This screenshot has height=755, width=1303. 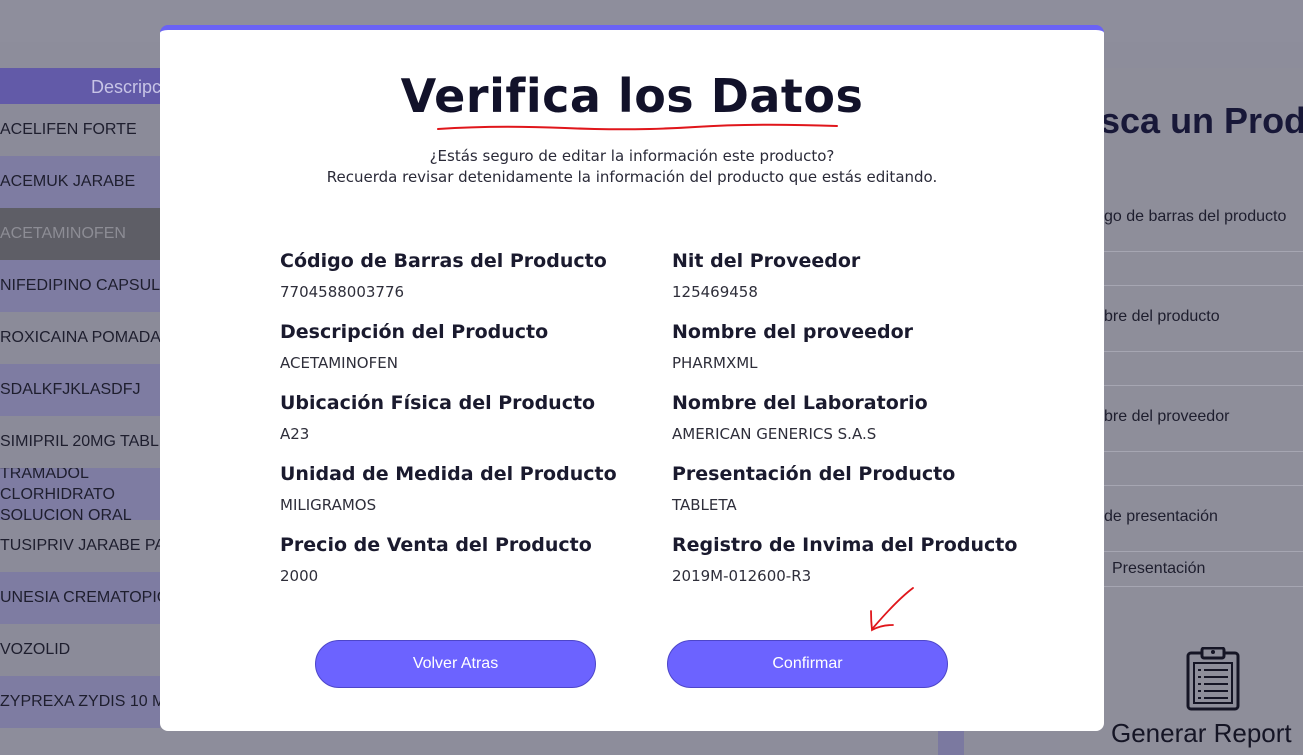 I want to click on arrow-annotation-icon, so click(x=892, y=609).